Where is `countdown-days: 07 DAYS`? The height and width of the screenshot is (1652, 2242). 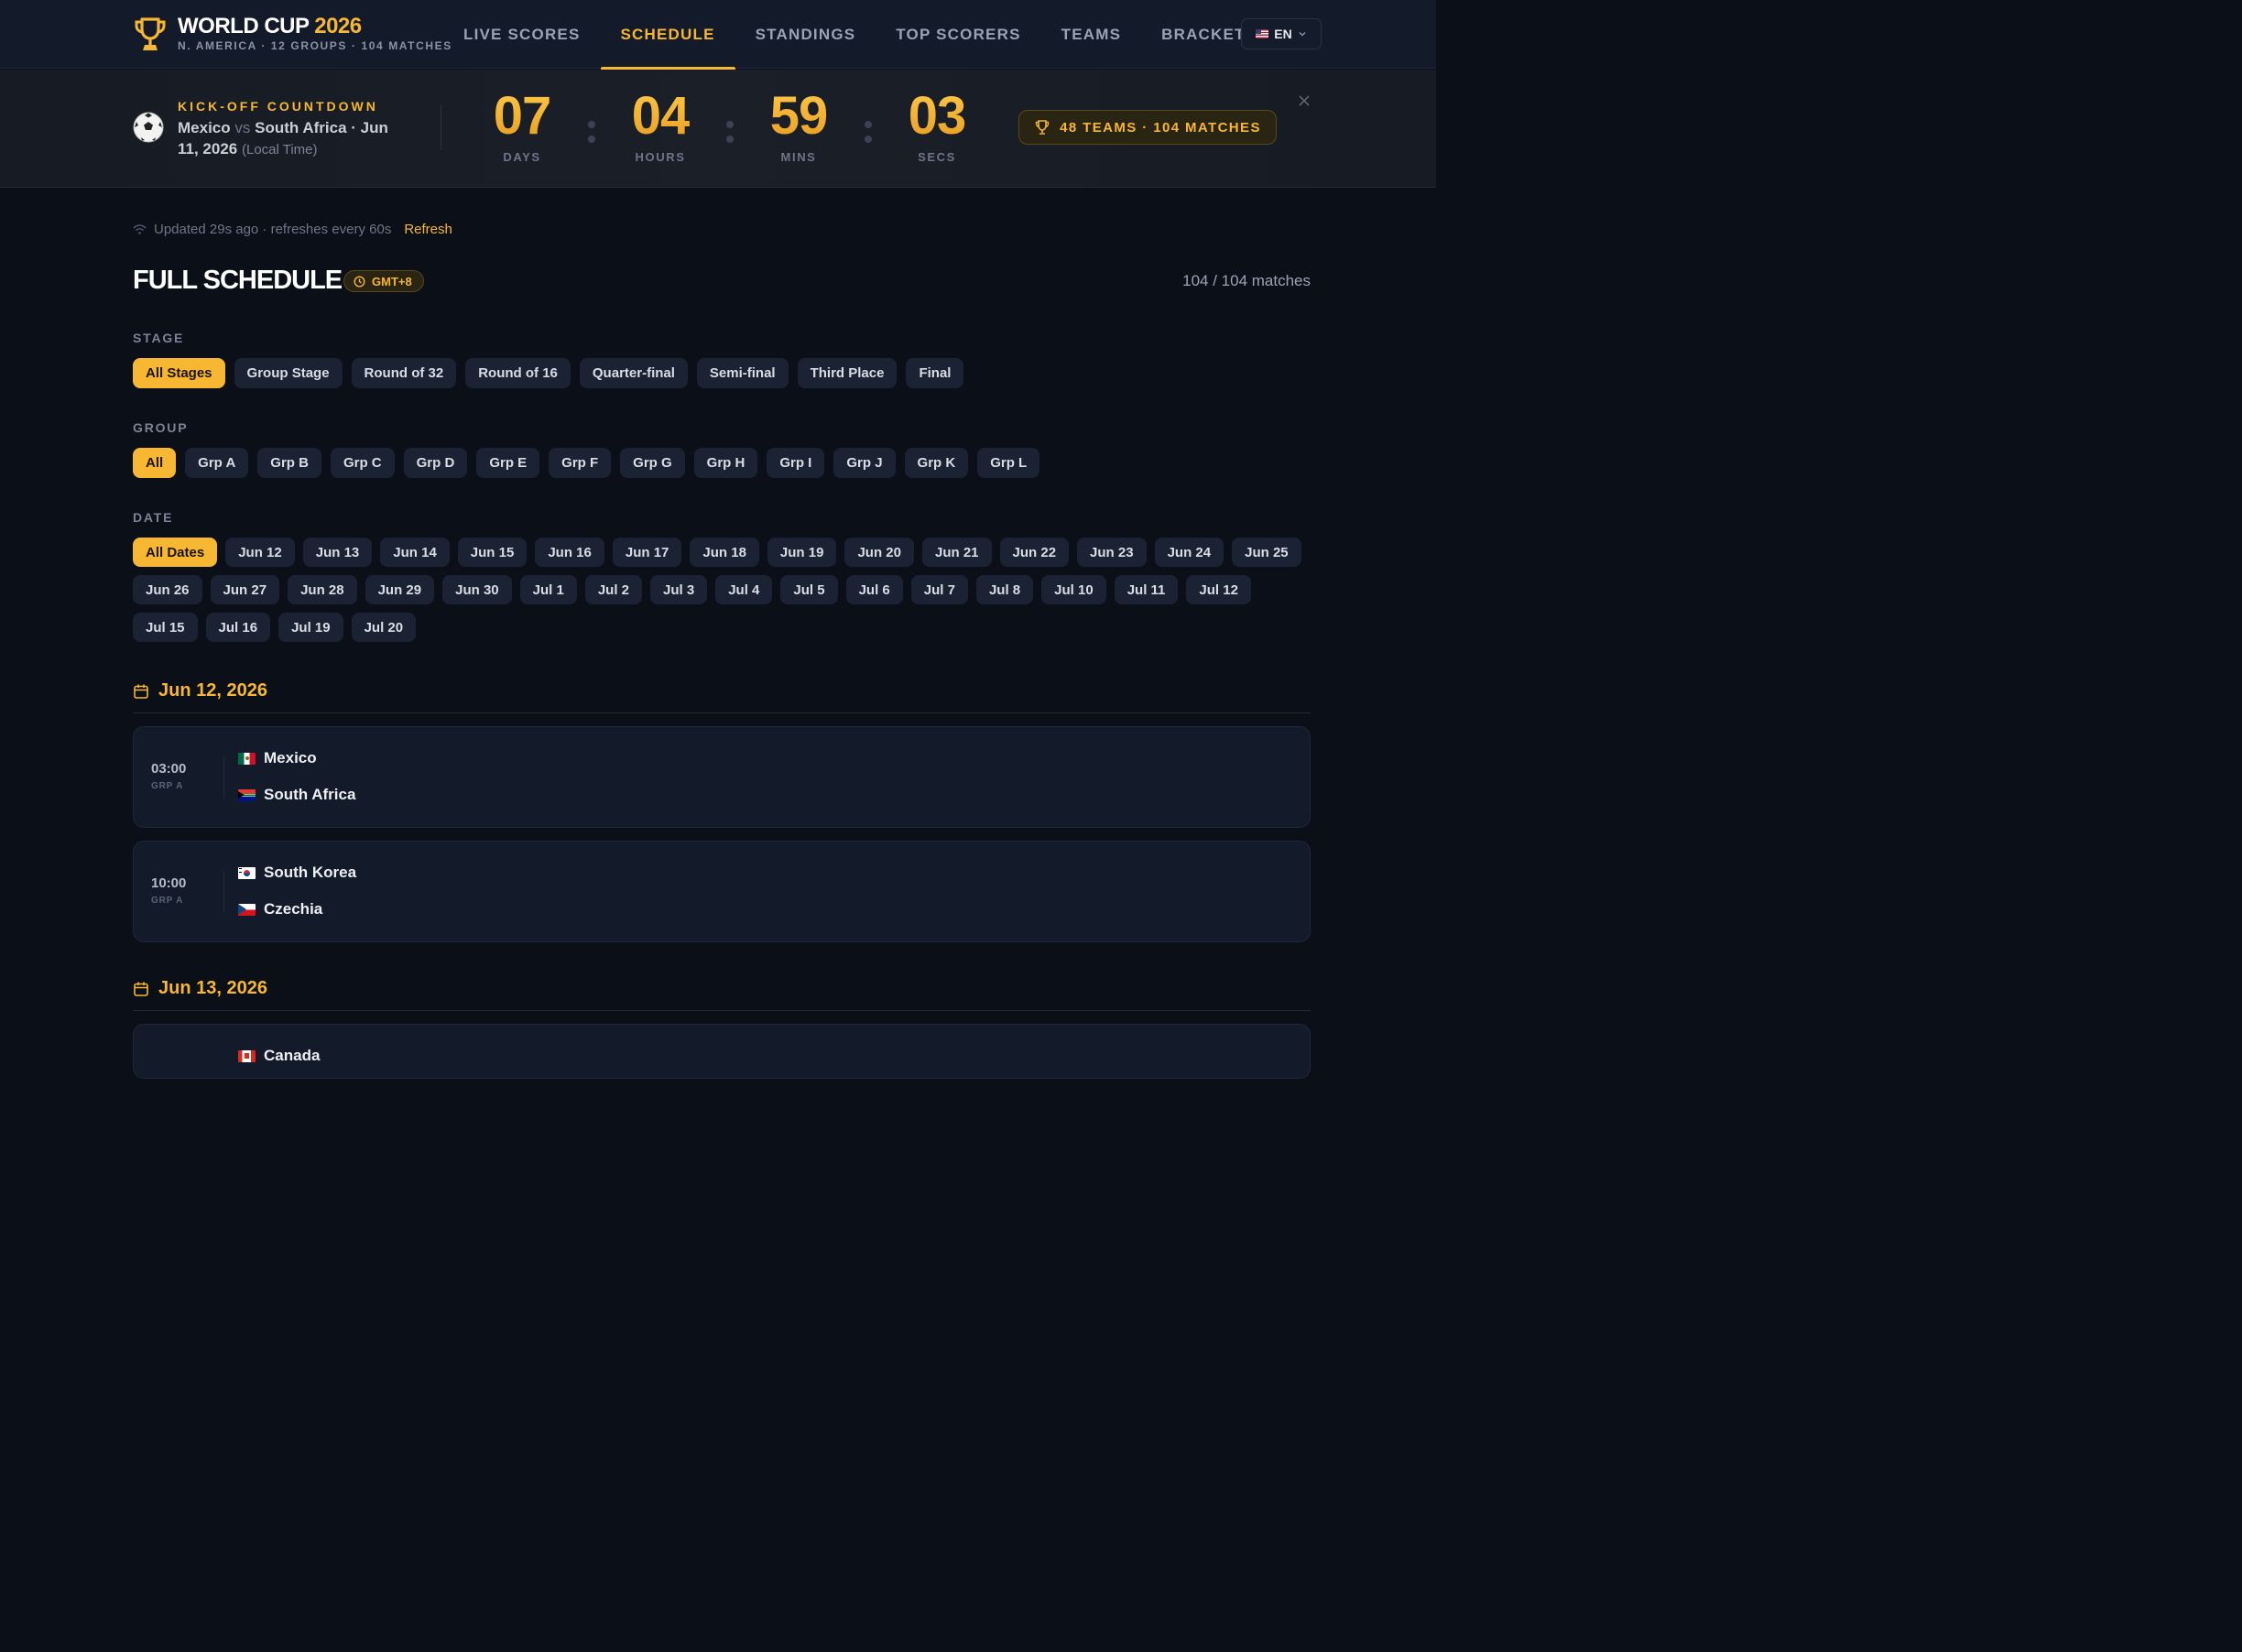
countdown-days: 07 DAYS is located at coordinates (522, 125).